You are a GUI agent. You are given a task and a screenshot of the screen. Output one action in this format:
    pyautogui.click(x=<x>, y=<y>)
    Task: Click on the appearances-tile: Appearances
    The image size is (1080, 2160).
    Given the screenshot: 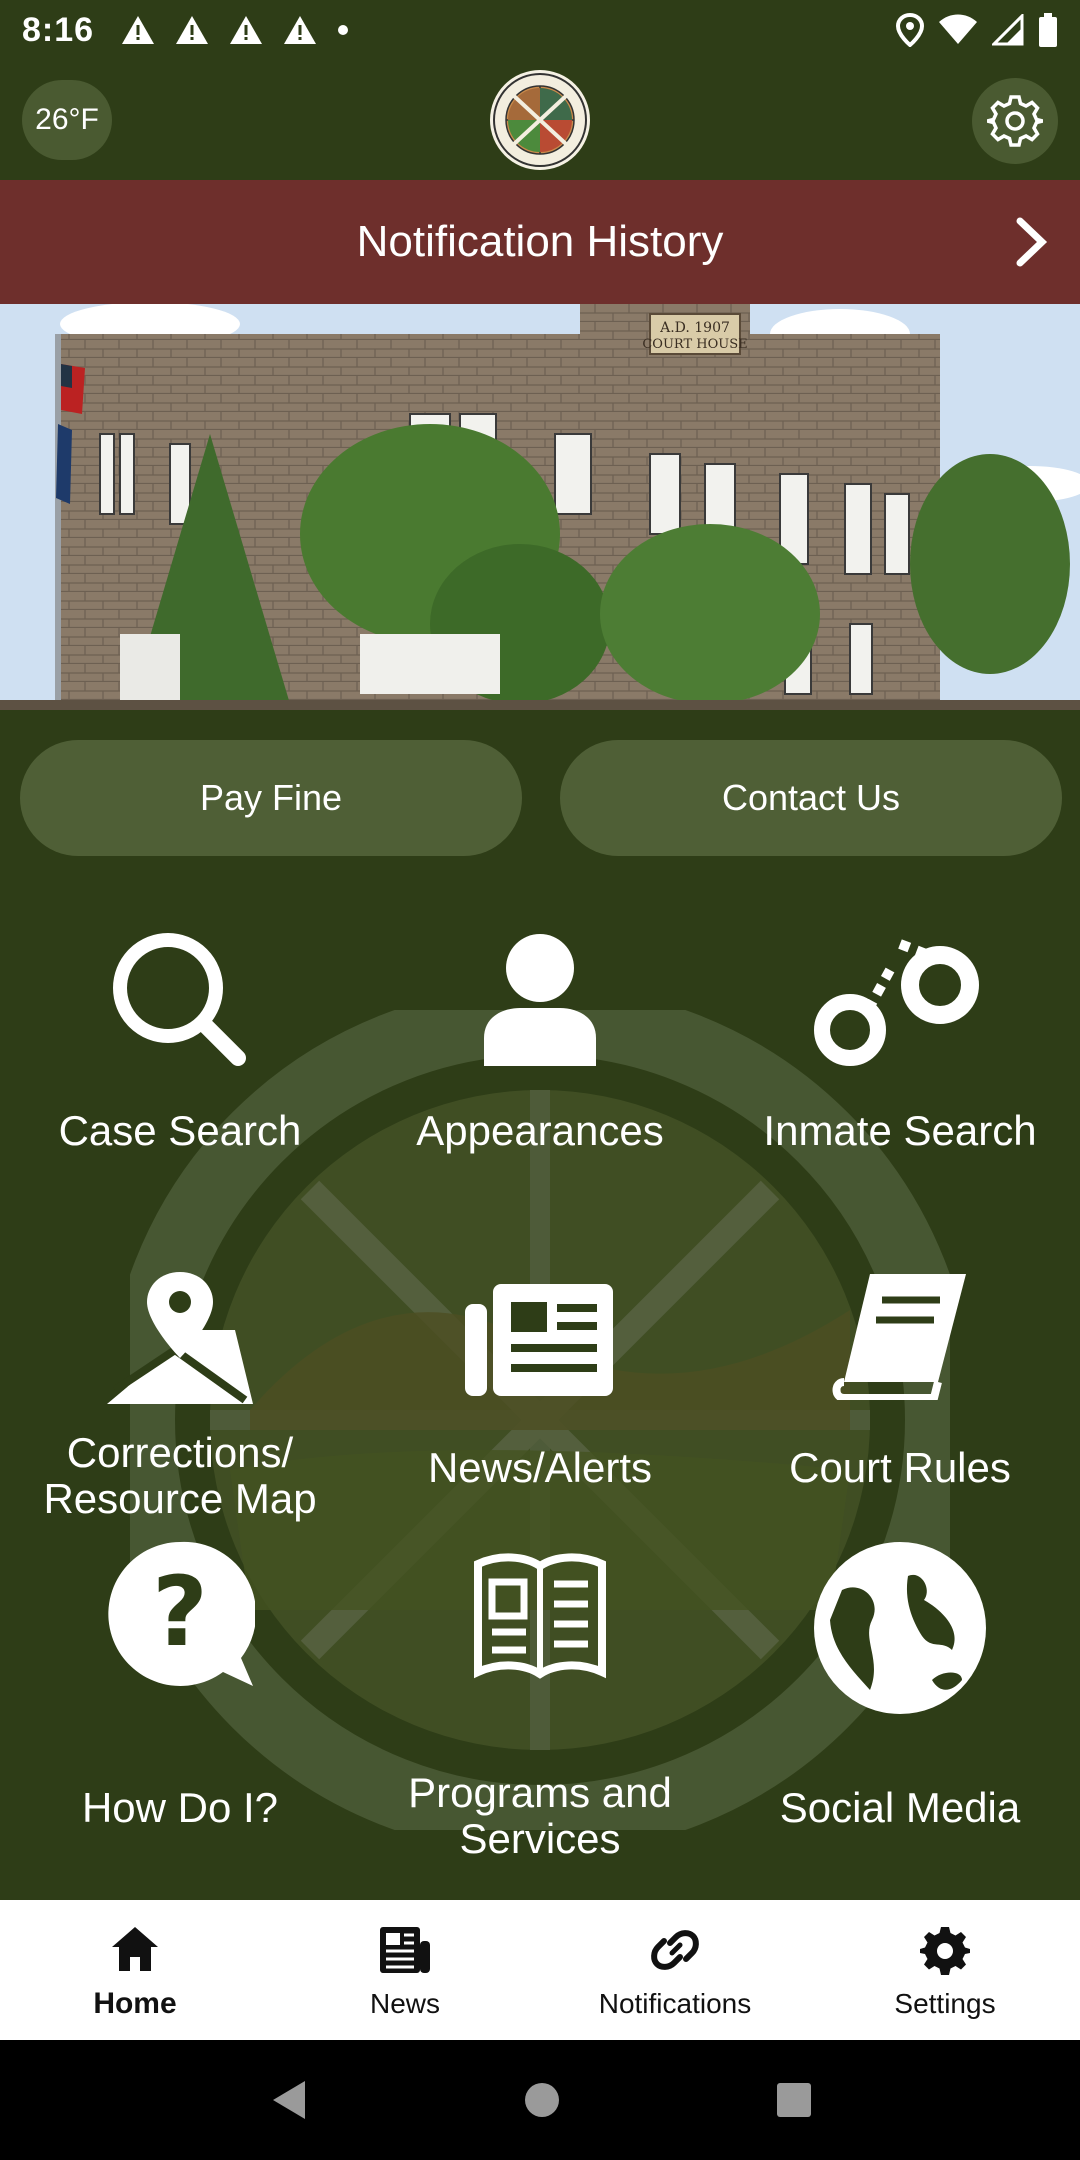 What is the action you would take?
    pyautogui.click(x=540, y=1040)
    